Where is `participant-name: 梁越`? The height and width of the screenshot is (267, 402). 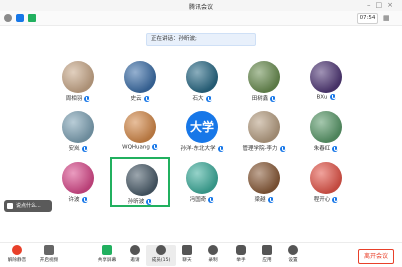
participant-name: 梁越 is located at coordinates (264, 199).